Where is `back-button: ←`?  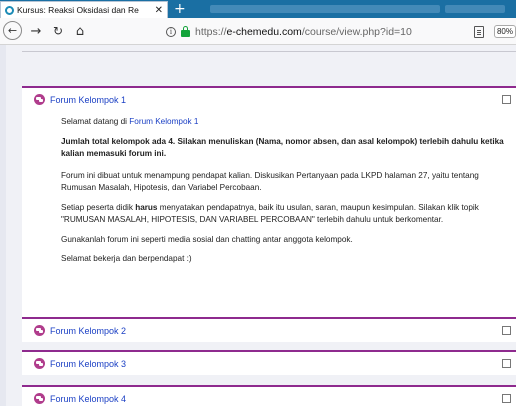
back-button: ← is located at coordinates (12, 30).